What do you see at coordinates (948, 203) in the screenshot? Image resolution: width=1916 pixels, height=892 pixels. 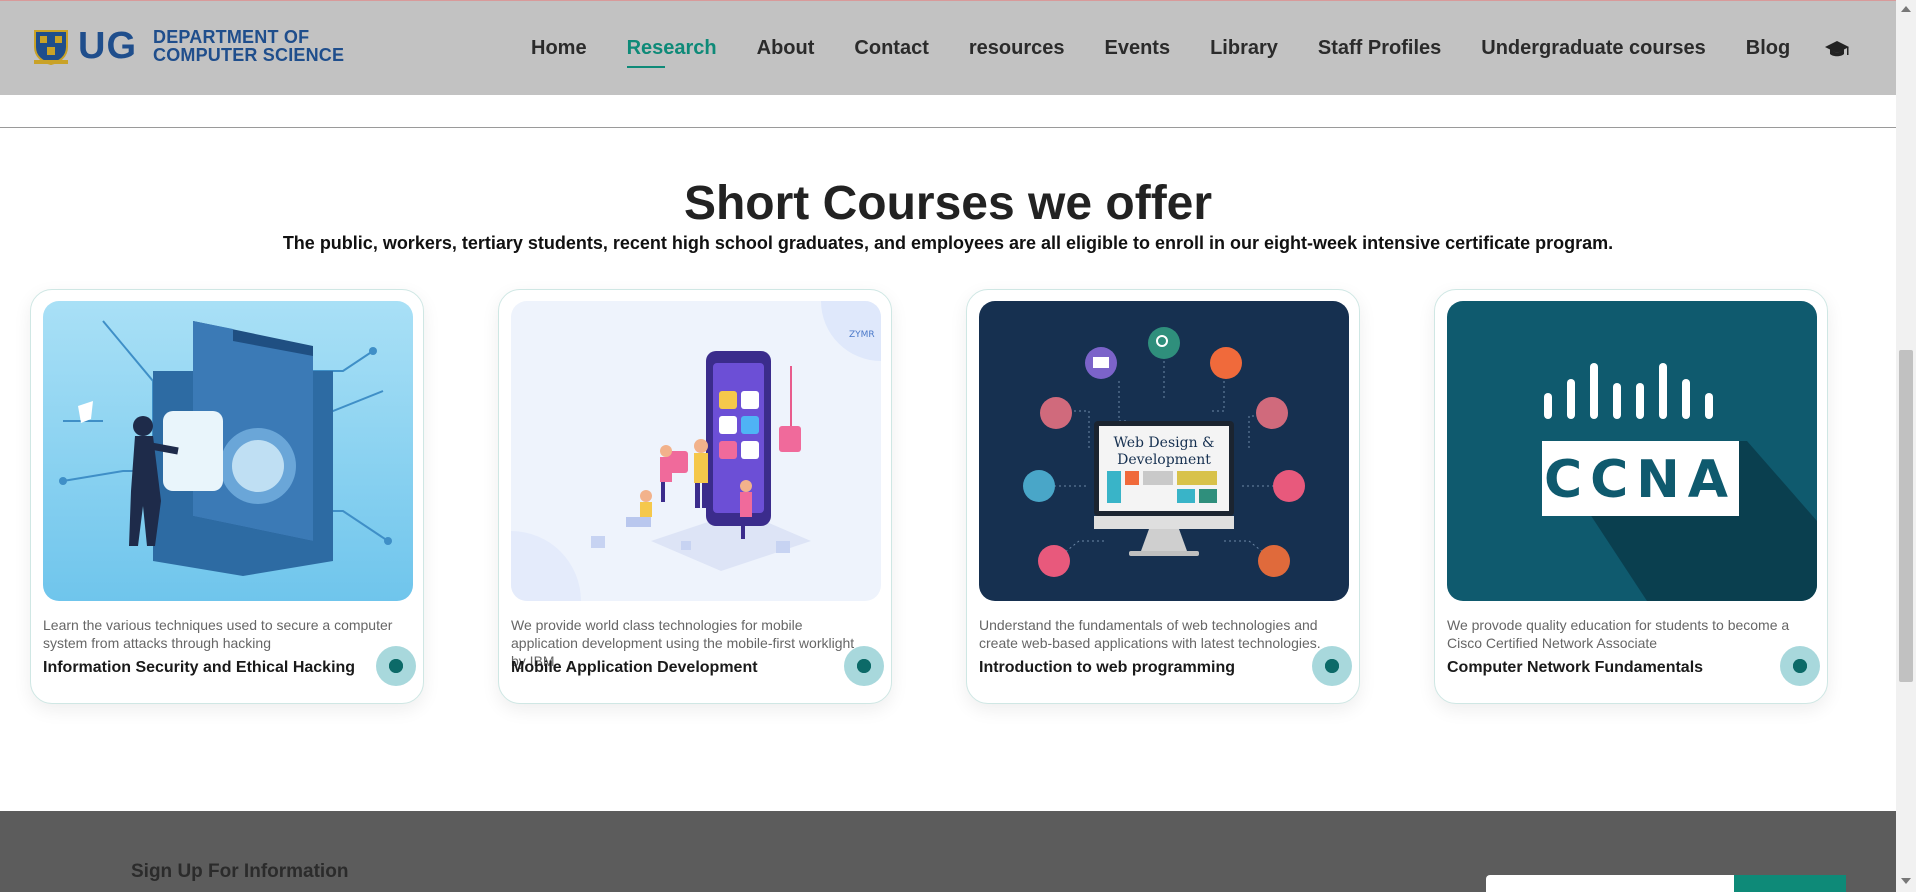 I see `section-title: Short Courses we offer` at bounding box center [948, 203].